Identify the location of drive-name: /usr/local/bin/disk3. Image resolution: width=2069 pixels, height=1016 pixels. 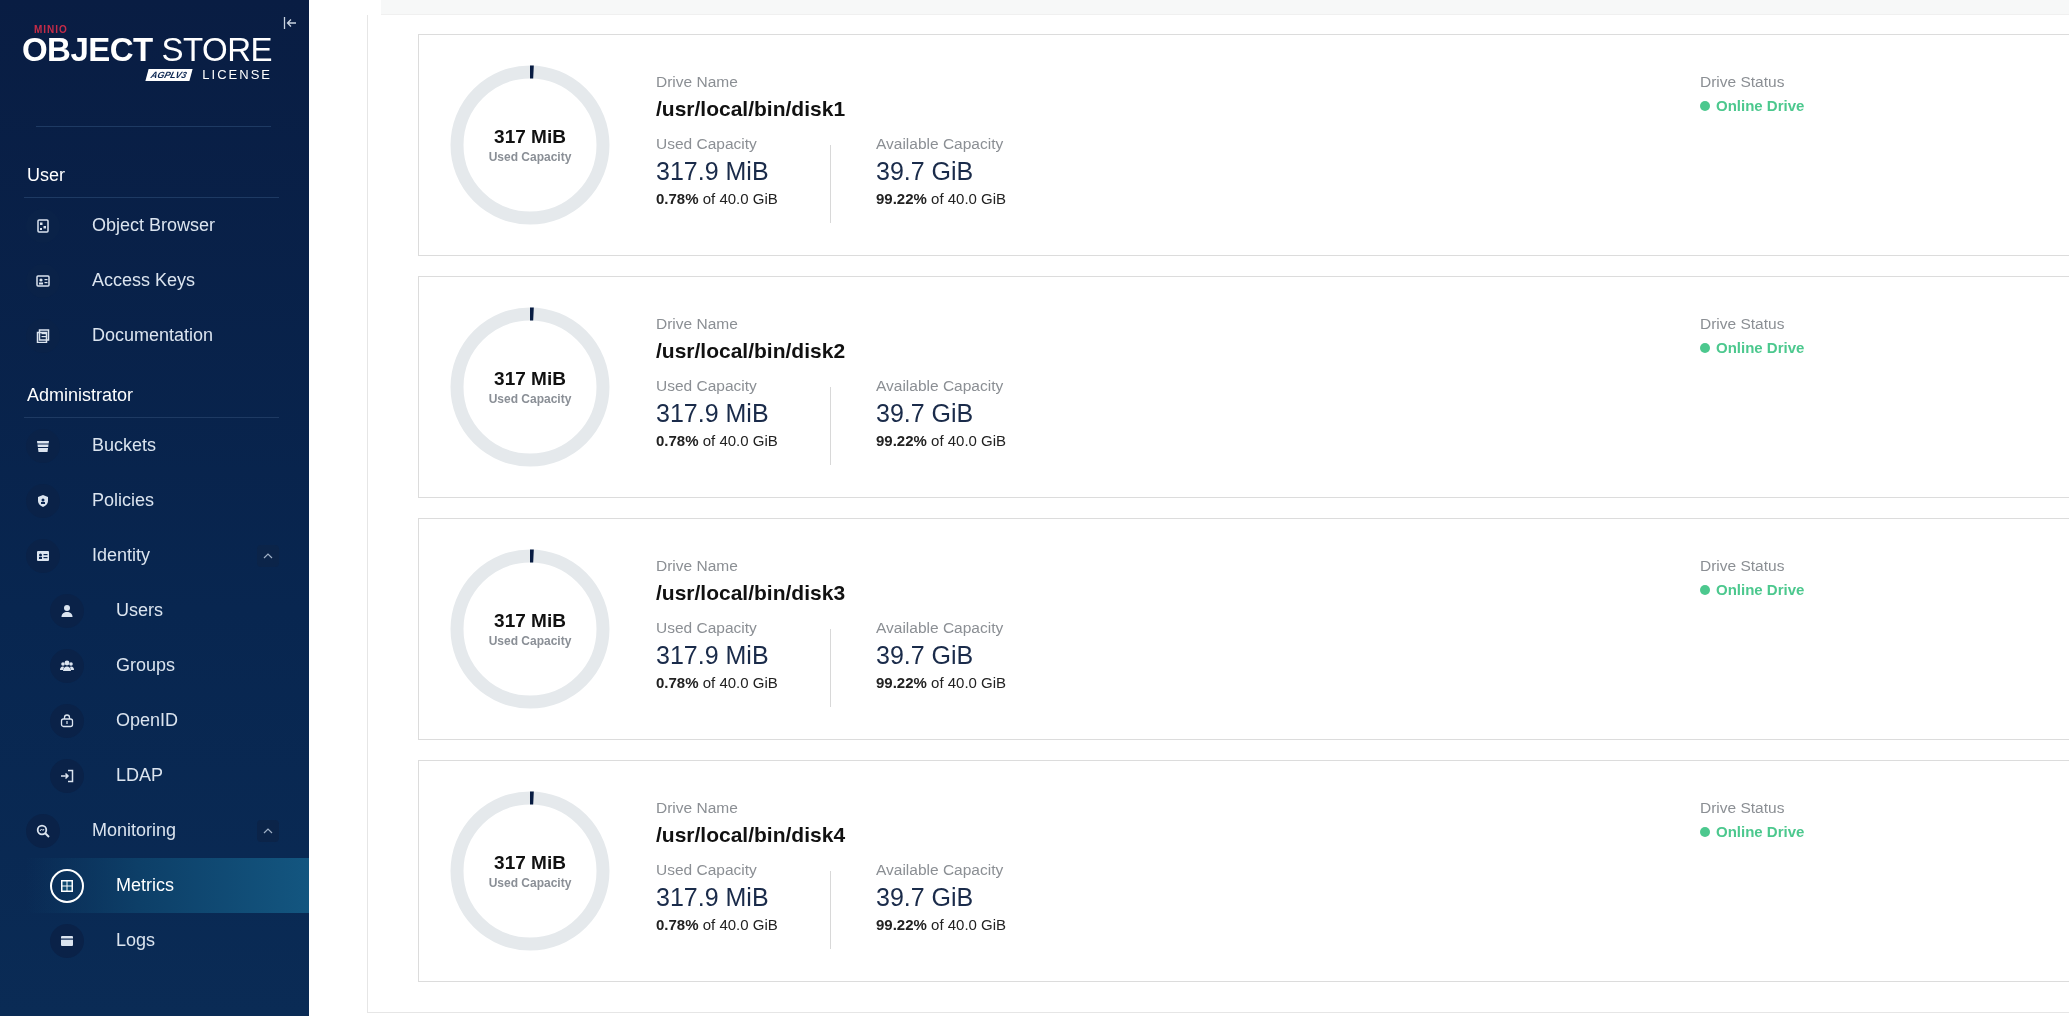
(751, 593).